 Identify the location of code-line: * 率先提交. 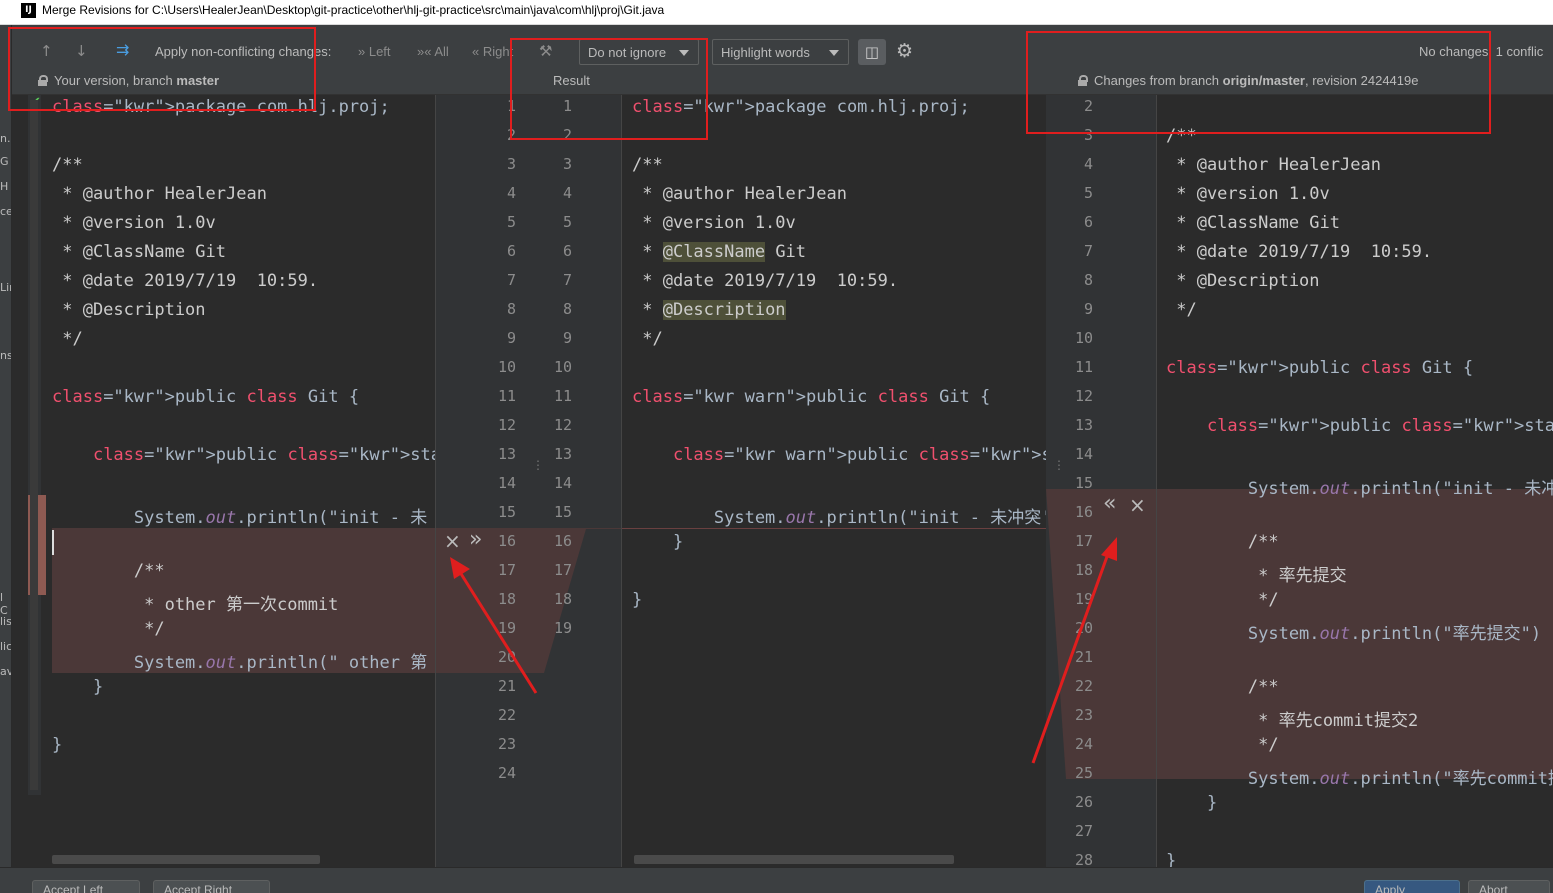
(1256, 575).